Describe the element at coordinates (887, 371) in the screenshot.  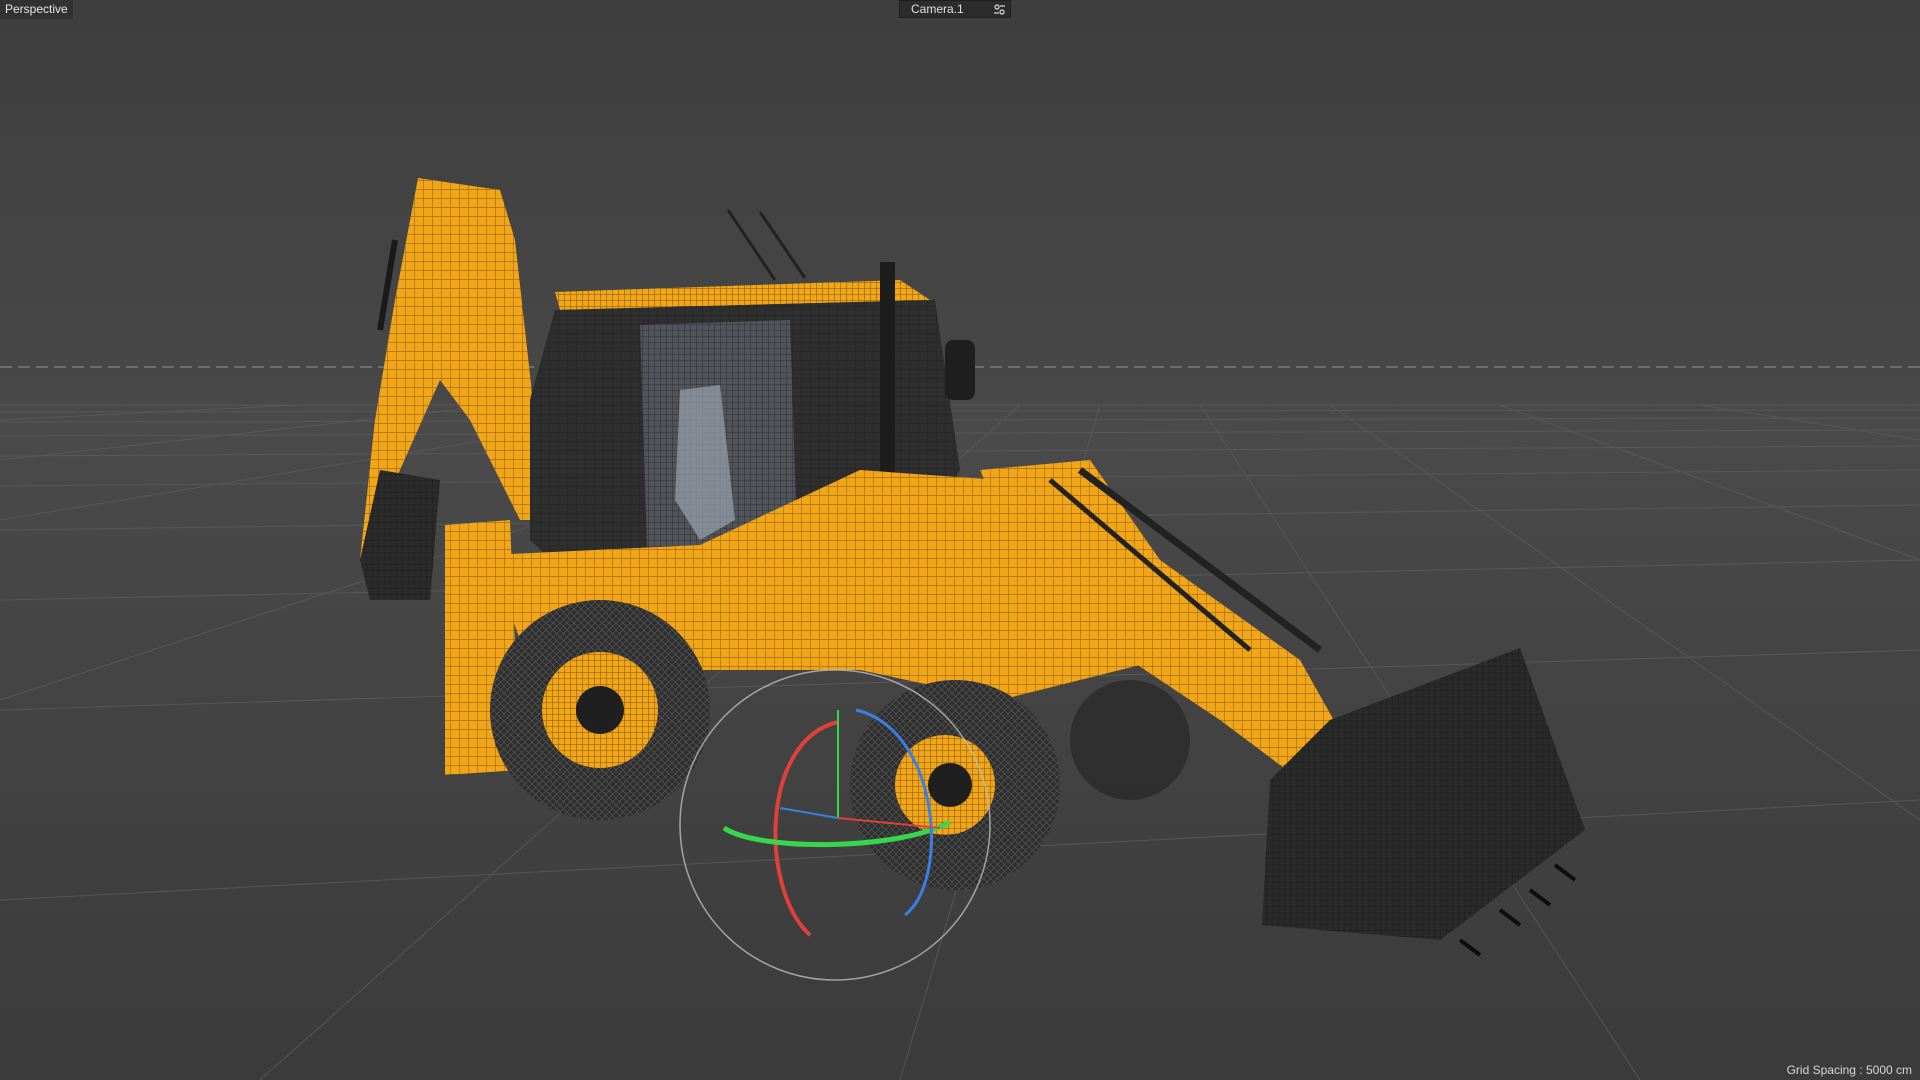
I see `exhaust-pipe` at that location.